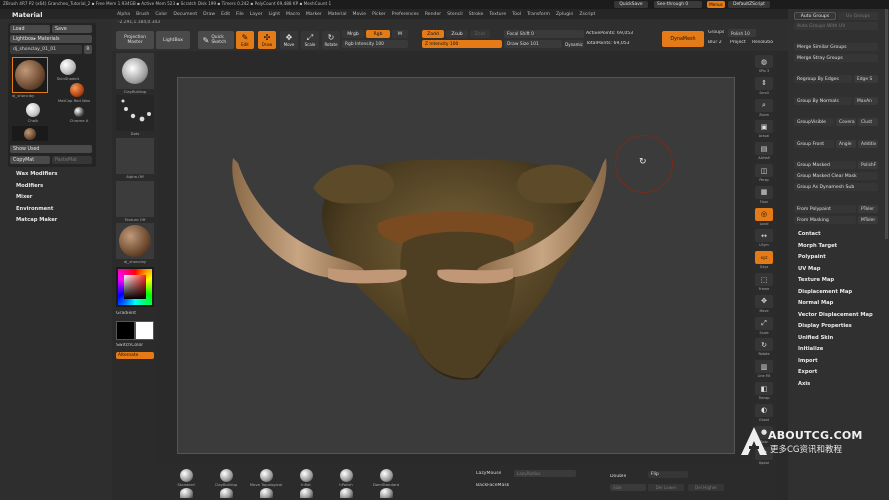 The width and height of the screenshot is (889, 500). I want to click on subpalette-contact: Contact, so click(840, 235).